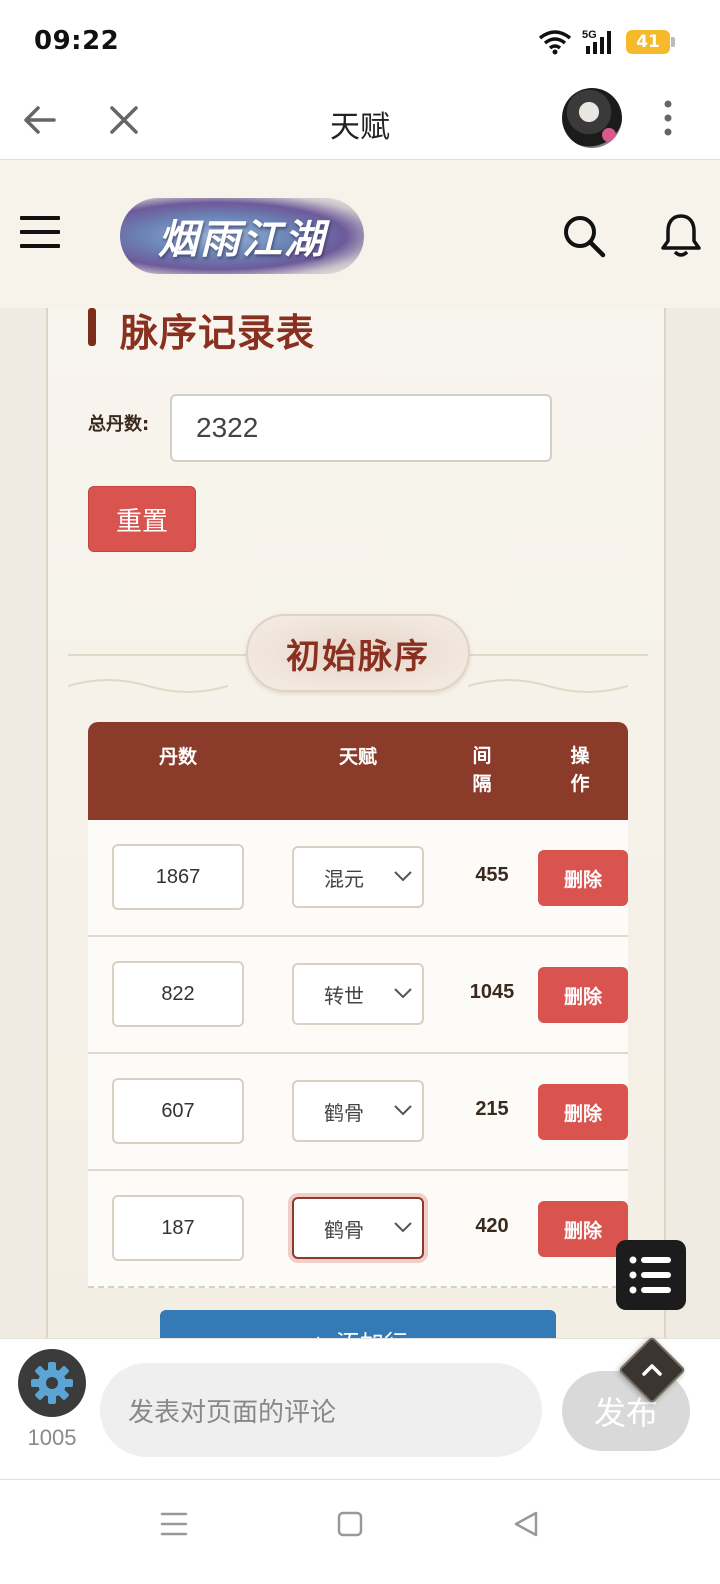  I want to click on reset-button: 重置, so click(142, 519).